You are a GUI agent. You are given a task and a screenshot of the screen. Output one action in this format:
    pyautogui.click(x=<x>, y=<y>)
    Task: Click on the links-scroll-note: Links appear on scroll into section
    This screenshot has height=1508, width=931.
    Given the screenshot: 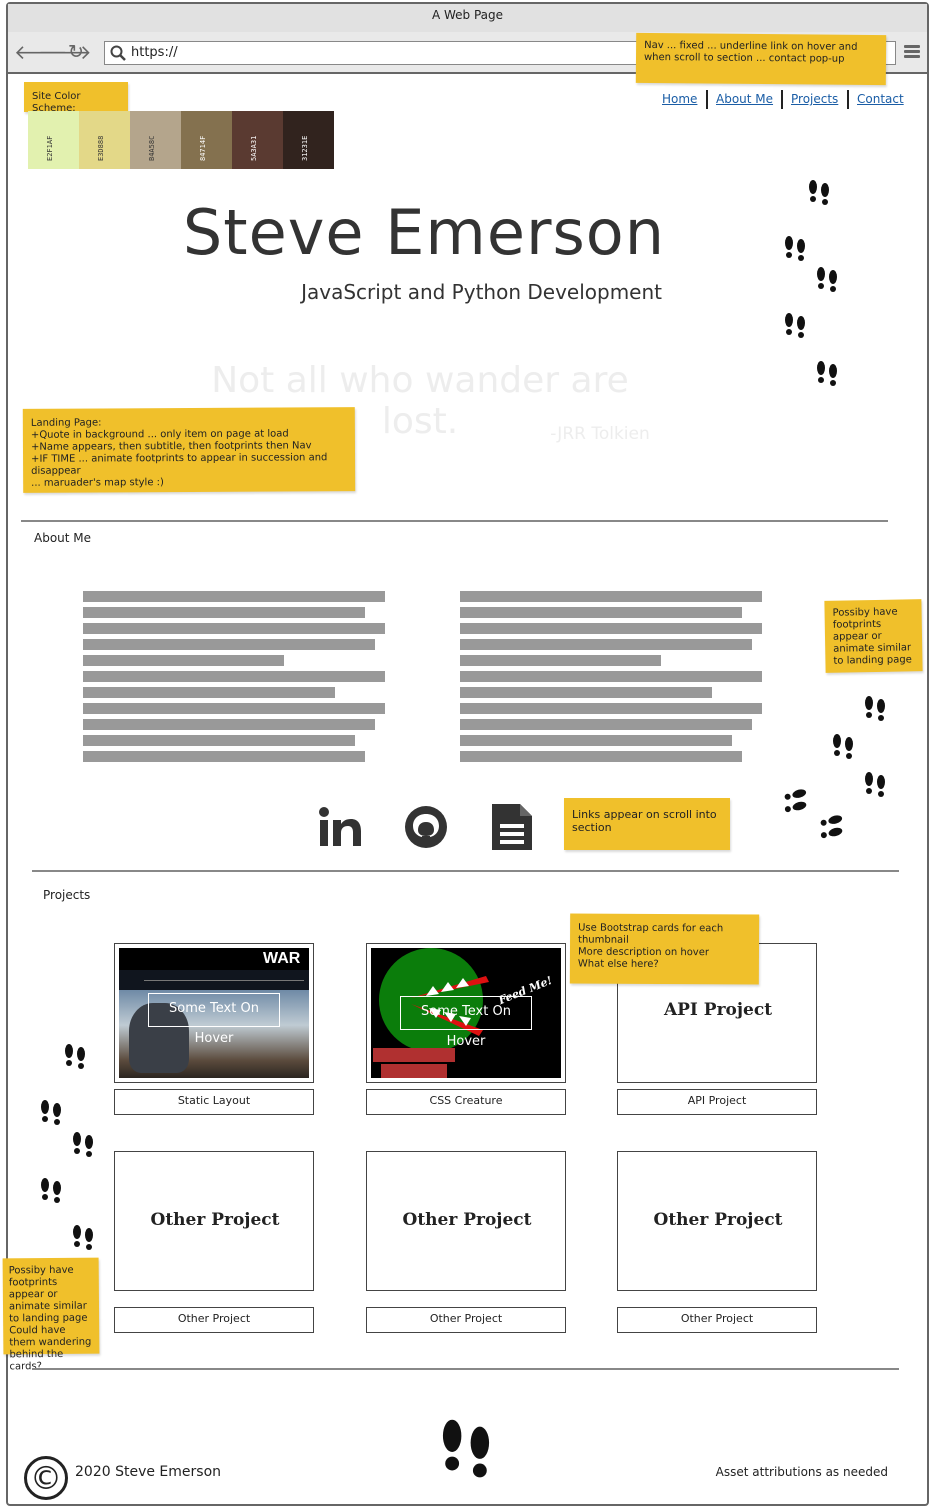 What is the action you would take?
    pyautogui.click(x=647, y=824)
    